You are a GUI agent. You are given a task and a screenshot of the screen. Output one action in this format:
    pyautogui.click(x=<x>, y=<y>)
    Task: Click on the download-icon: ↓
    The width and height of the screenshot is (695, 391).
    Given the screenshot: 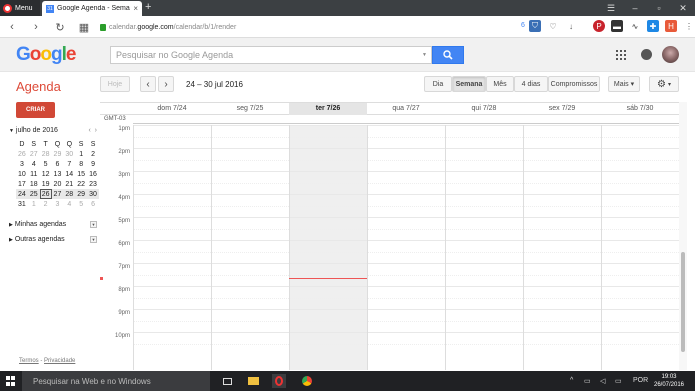 What is the action you would take?
    pyautogui.click(x=571, y=26)
    